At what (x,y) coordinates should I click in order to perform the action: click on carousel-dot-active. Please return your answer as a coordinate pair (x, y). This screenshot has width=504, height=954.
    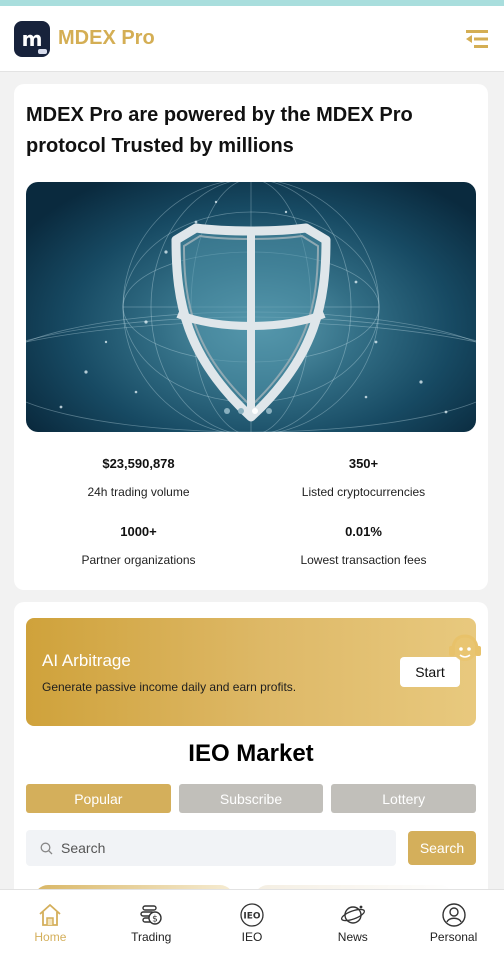
    Looking at the image, I should click on (255, 411).